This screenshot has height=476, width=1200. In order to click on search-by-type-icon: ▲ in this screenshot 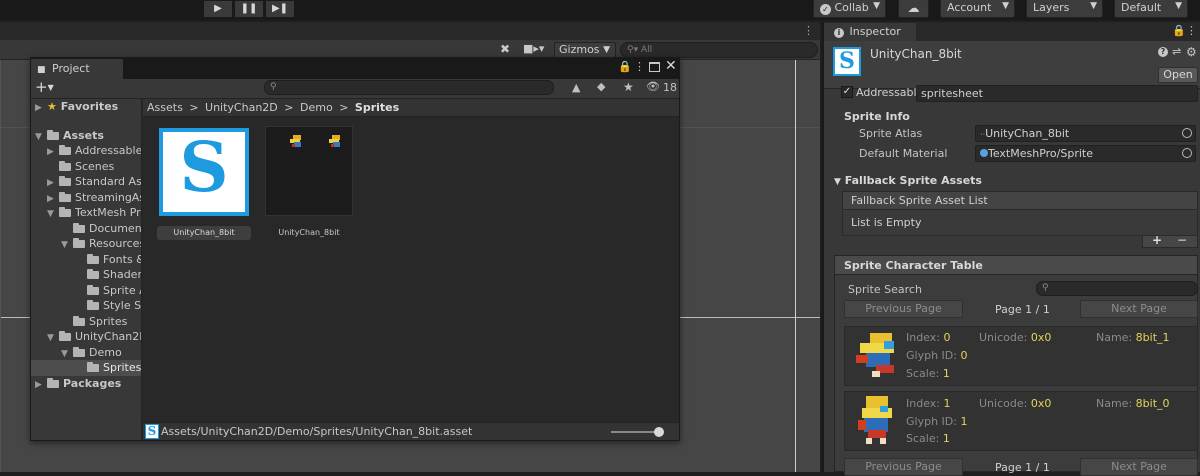, I will do `click(576, 87)`.